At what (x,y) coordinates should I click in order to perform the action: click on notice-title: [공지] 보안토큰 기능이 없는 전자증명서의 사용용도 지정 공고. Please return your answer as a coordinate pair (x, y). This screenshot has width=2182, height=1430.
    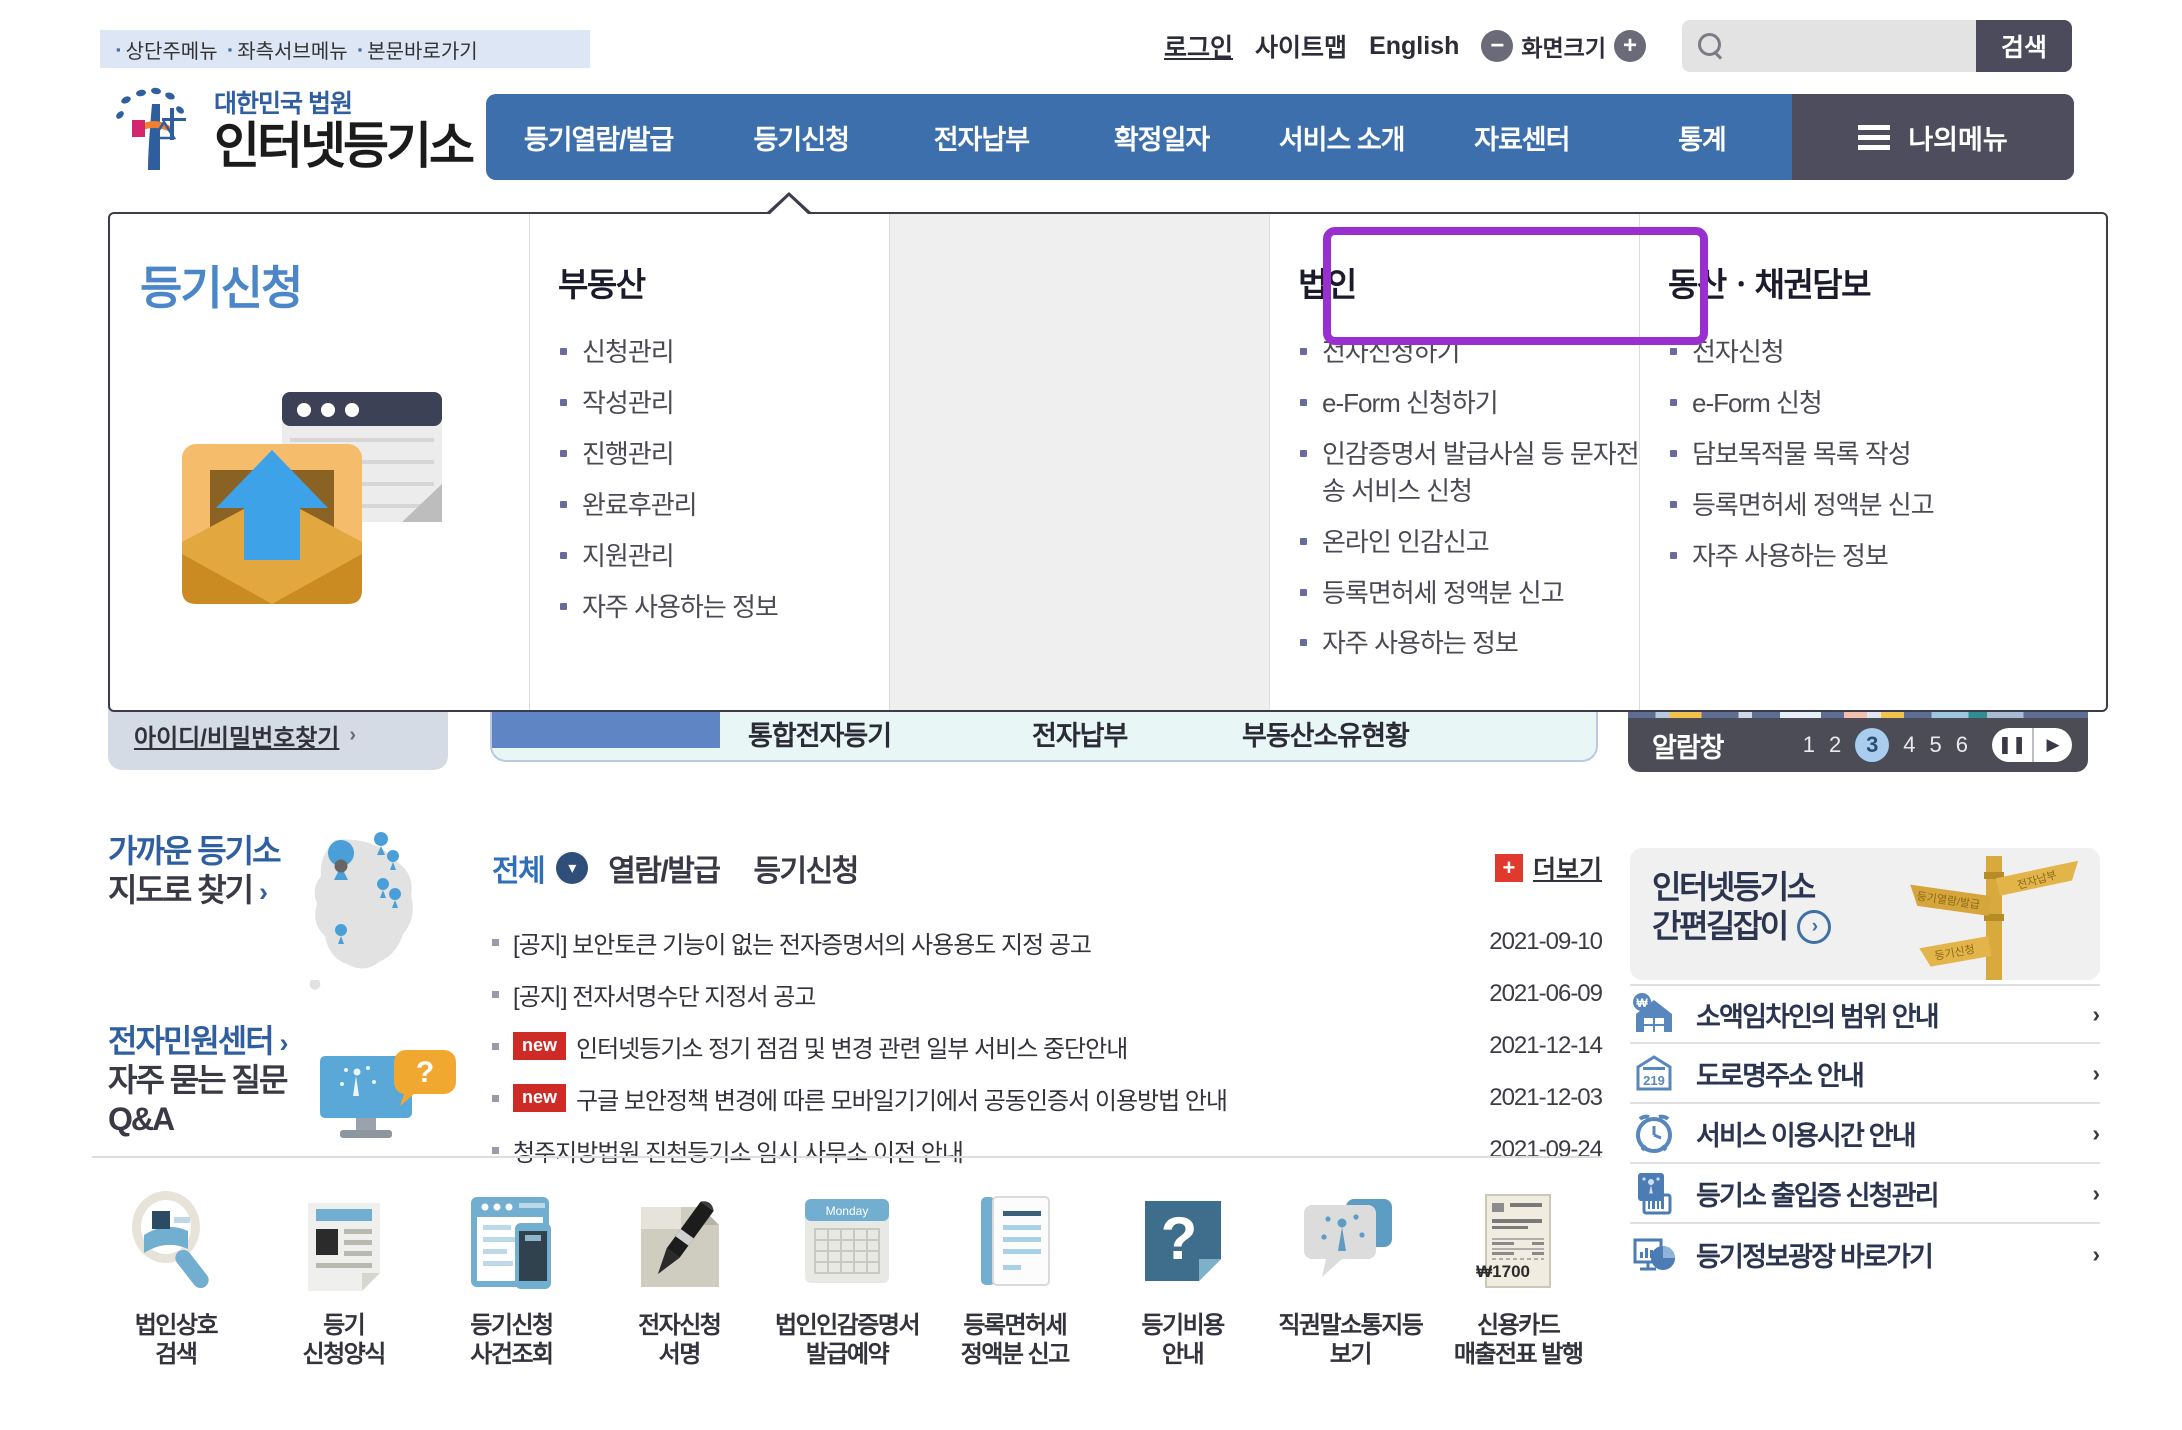
    Looking at the image, I should click on (802, 945).